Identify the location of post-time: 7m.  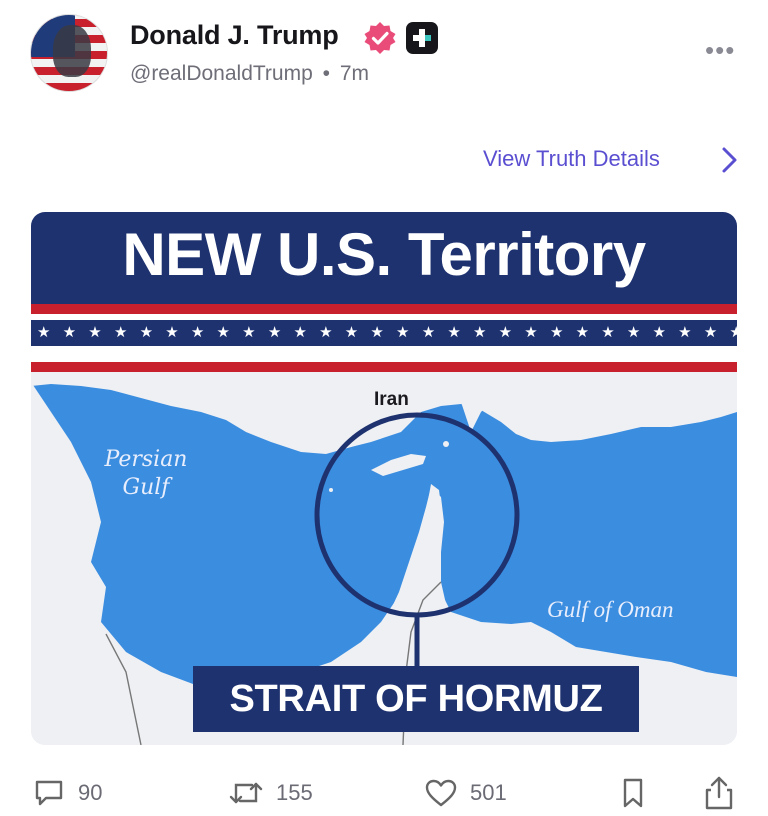
(354, 73).